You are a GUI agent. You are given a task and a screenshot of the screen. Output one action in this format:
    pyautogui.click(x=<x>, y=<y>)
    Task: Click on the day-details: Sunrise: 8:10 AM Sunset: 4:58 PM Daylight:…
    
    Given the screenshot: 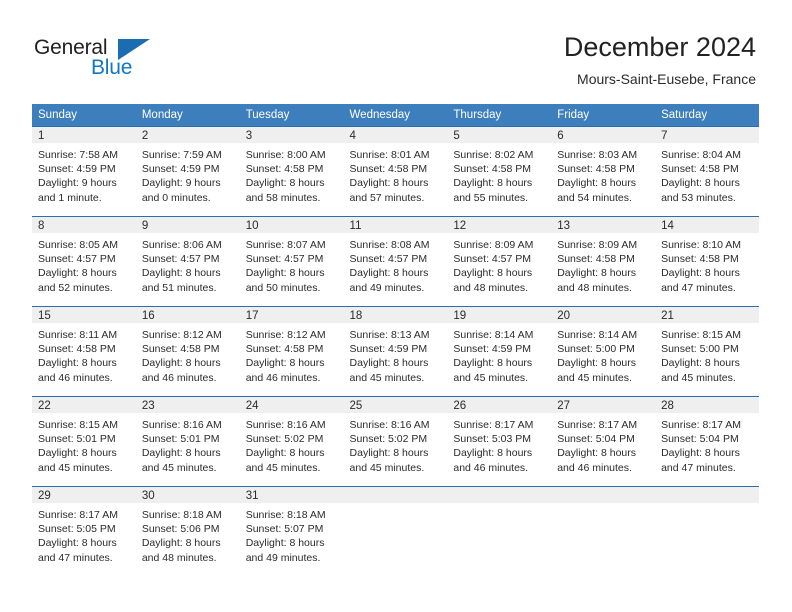 What is the action you would take?
    pyautogui.click(x=707, y=264)
    